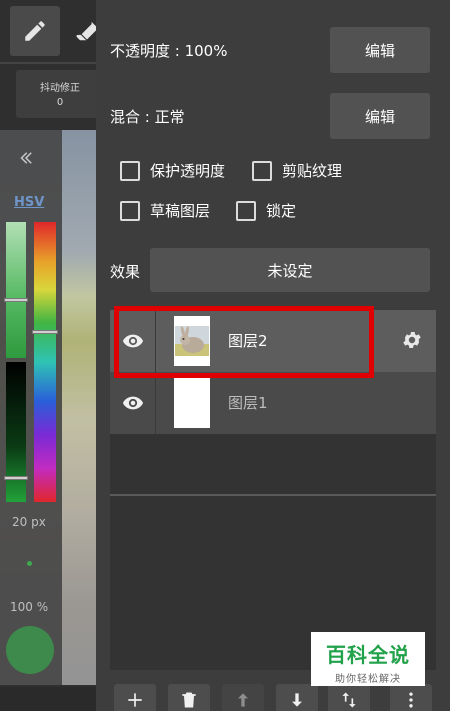  I want to click on swap-vertical-icon, so click(349, 700).